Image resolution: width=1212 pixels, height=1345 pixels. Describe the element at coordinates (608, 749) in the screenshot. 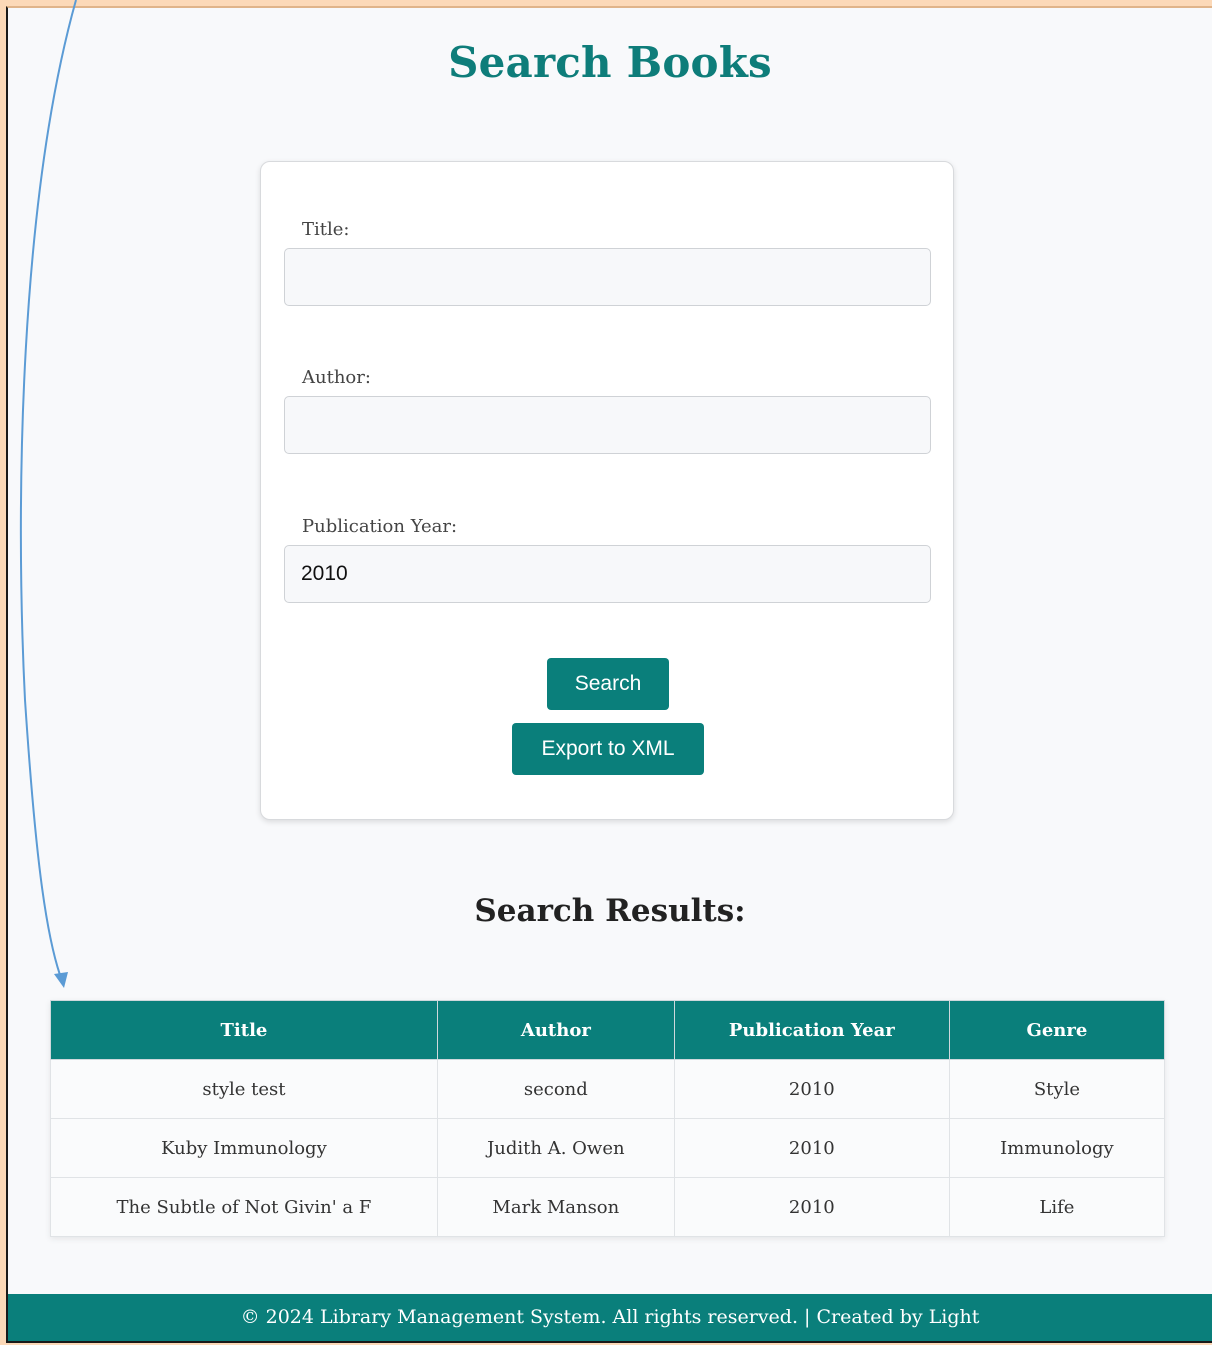

I see `export-xml-button: Export to XML` at that location.